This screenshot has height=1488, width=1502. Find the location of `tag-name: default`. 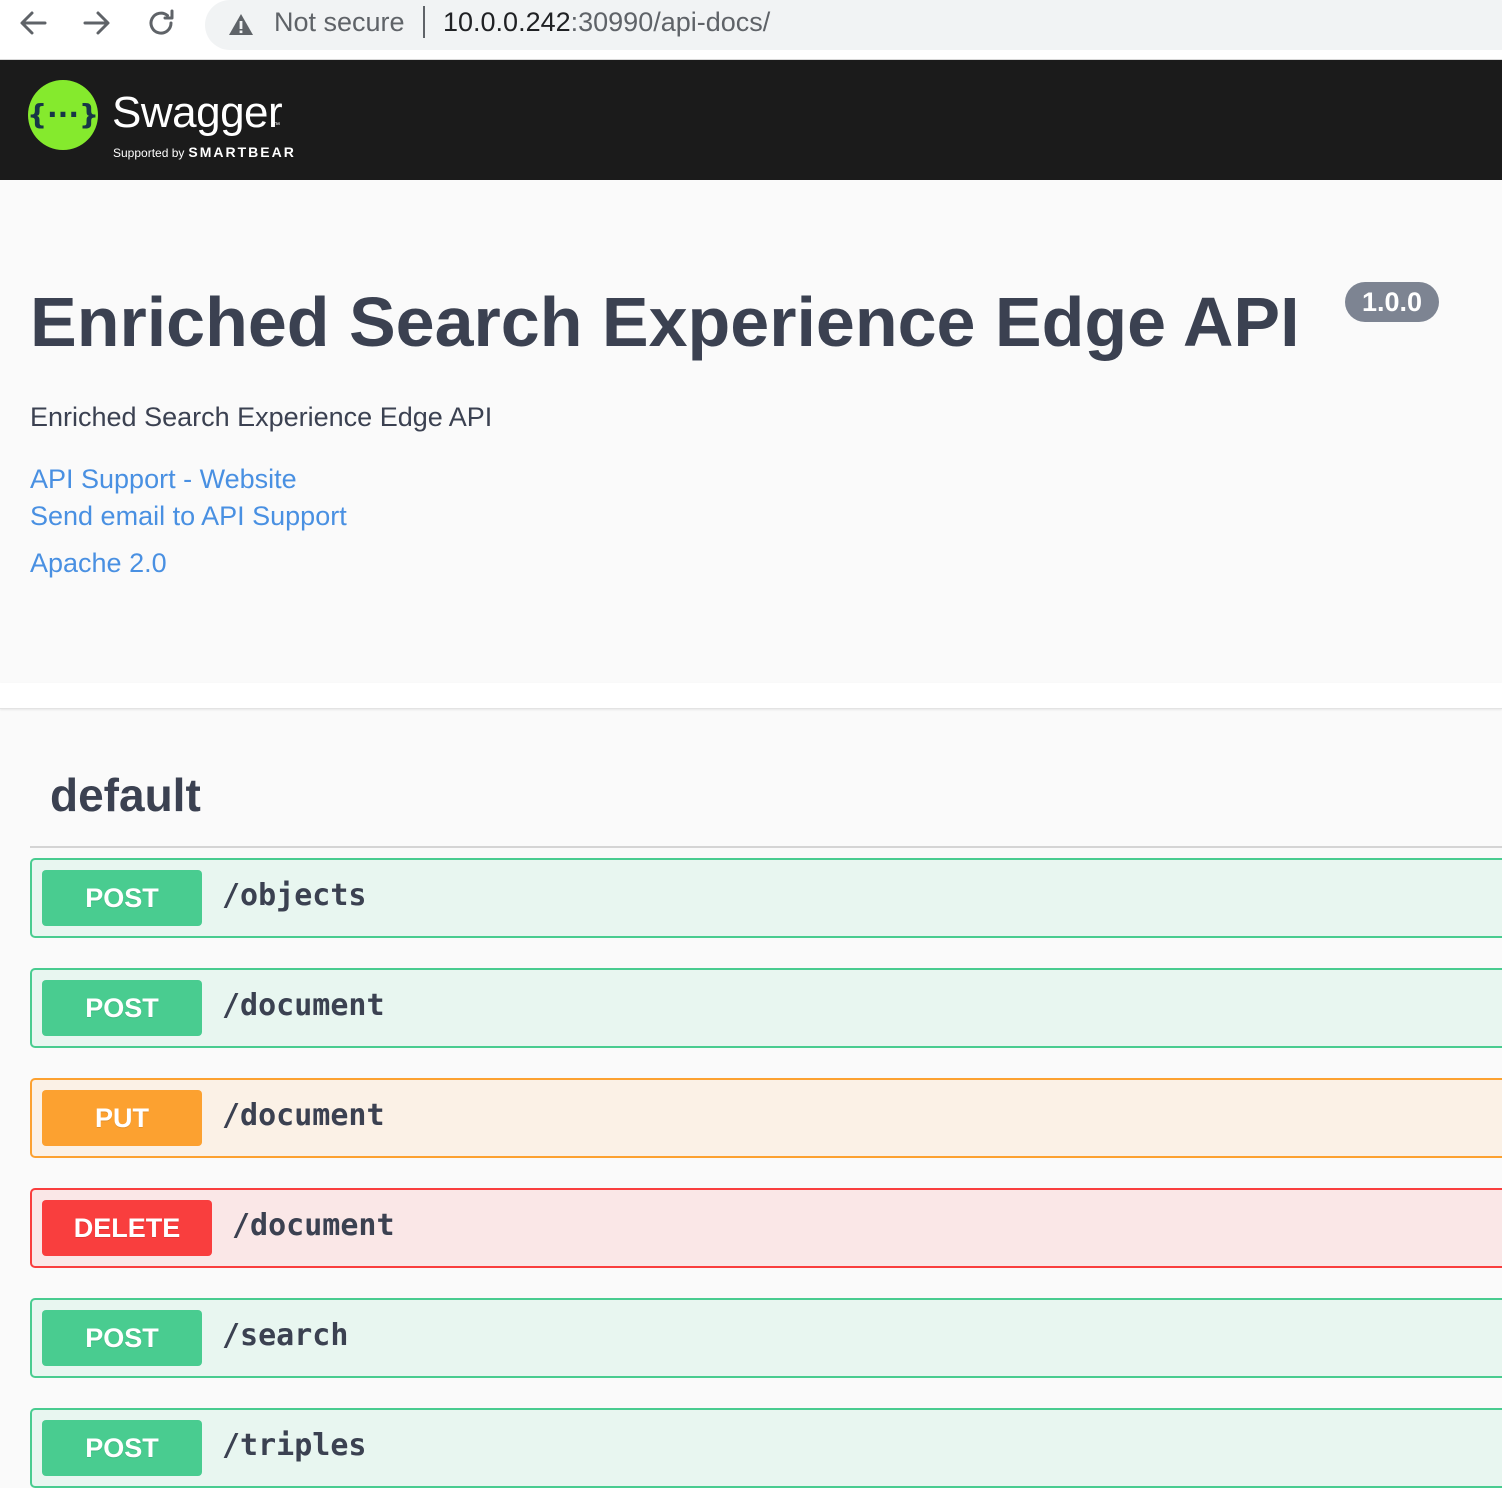

tag-name: default is located at coordinates (125, 795).